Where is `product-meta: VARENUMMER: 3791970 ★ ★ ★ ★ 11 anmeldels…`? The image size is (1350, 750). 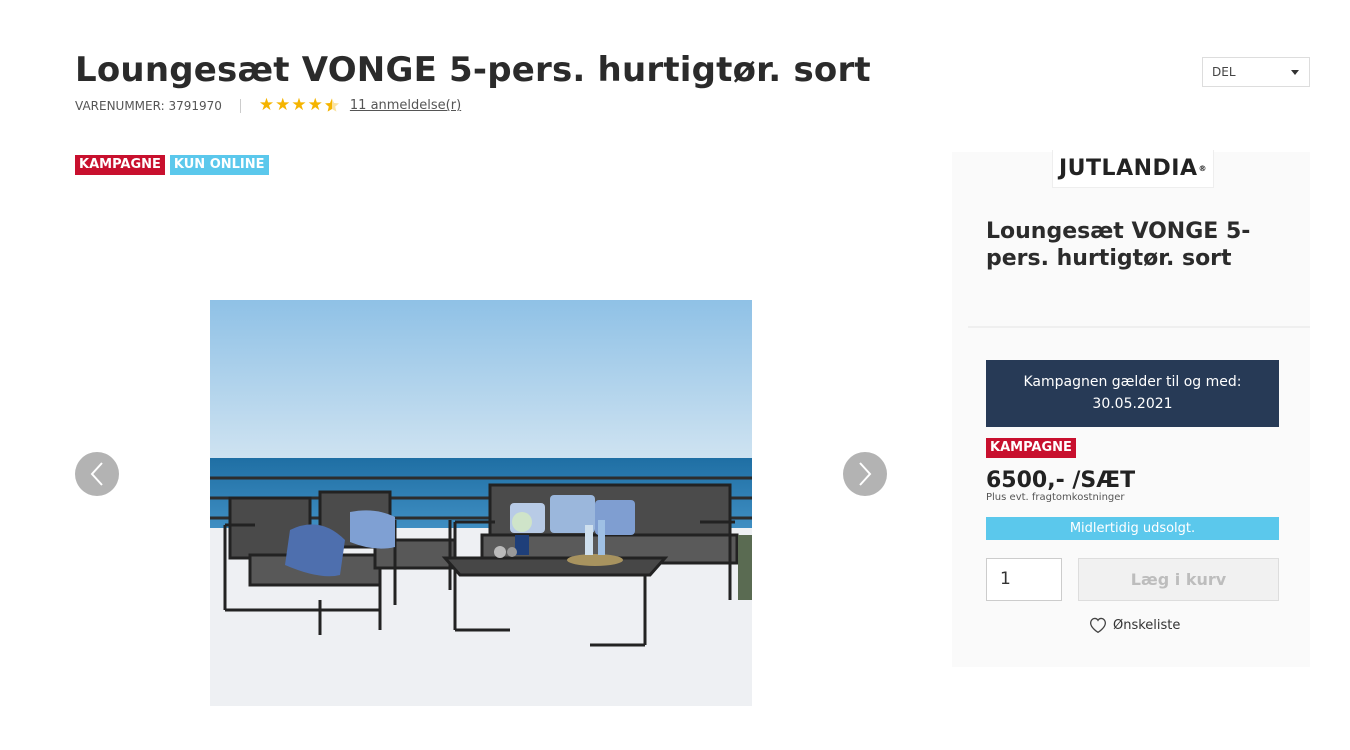
product-meta: VARENUMMER: 3791970 ★ ★ ★ ★ 11 anmeldels… is located at coordinates (268, 105).